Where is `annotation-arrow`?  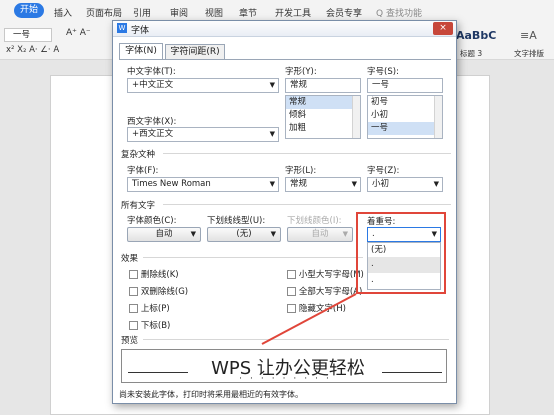
annotation-arrow is located at coordinates (309, 319).